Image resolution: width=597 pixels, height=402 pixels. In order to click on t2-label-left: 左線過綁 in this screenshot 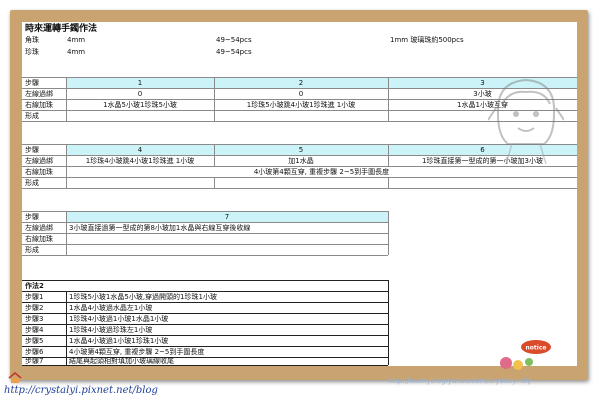, I will do `click(39, 161)`.